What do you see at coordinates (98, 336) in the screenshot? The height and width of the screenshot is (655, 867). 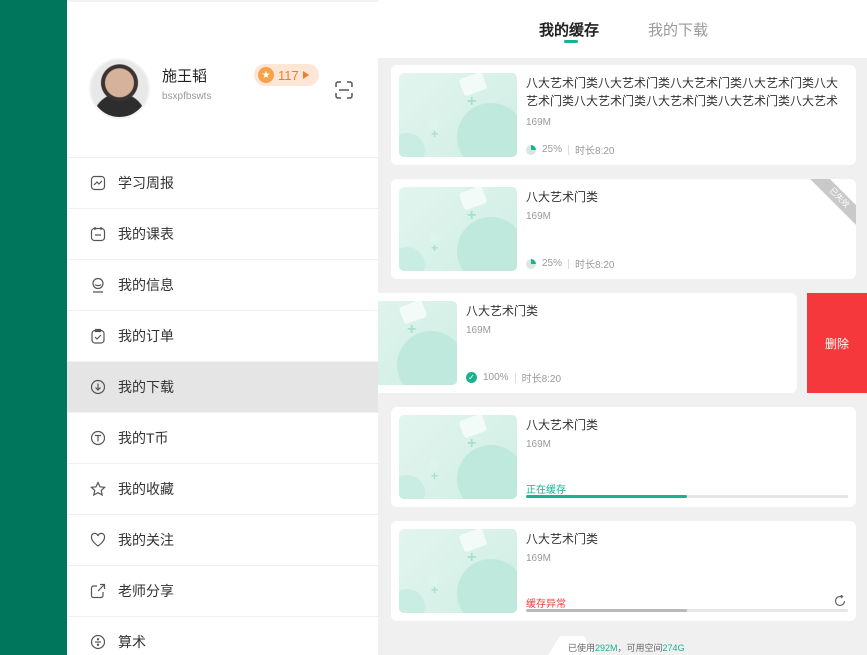 I see `clipboard-icon` at bounding box center [98, 336].